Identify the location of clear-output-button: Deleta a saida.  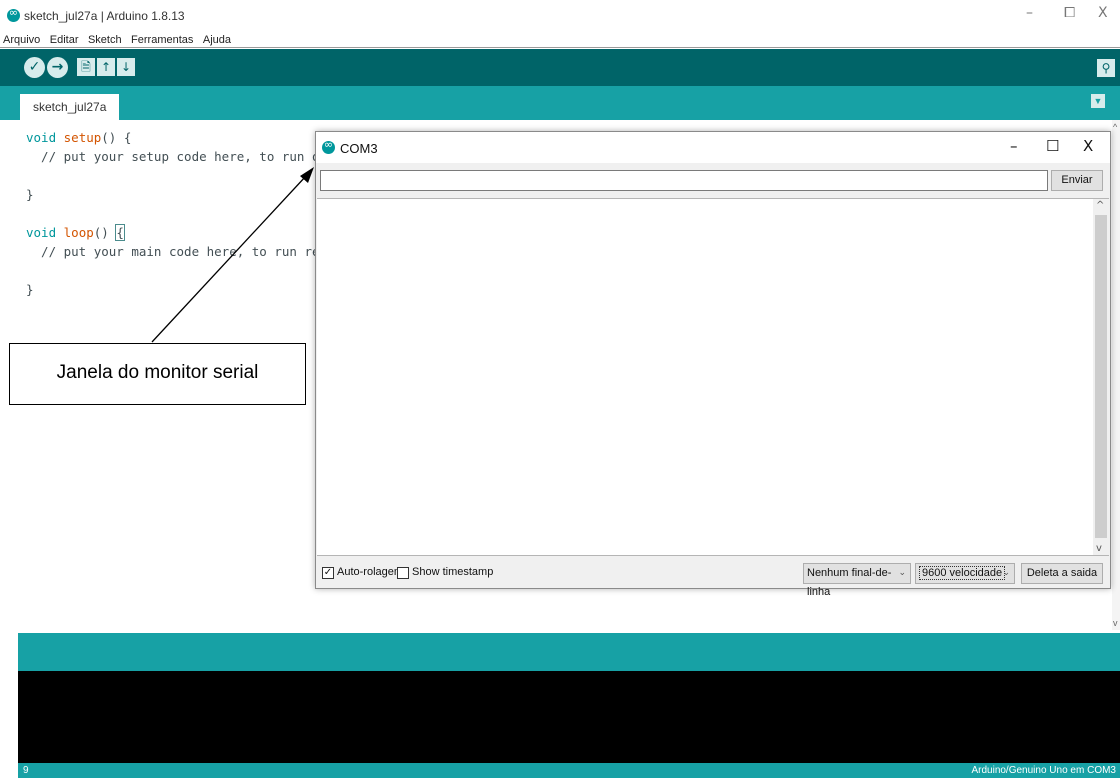
(1062, 573).